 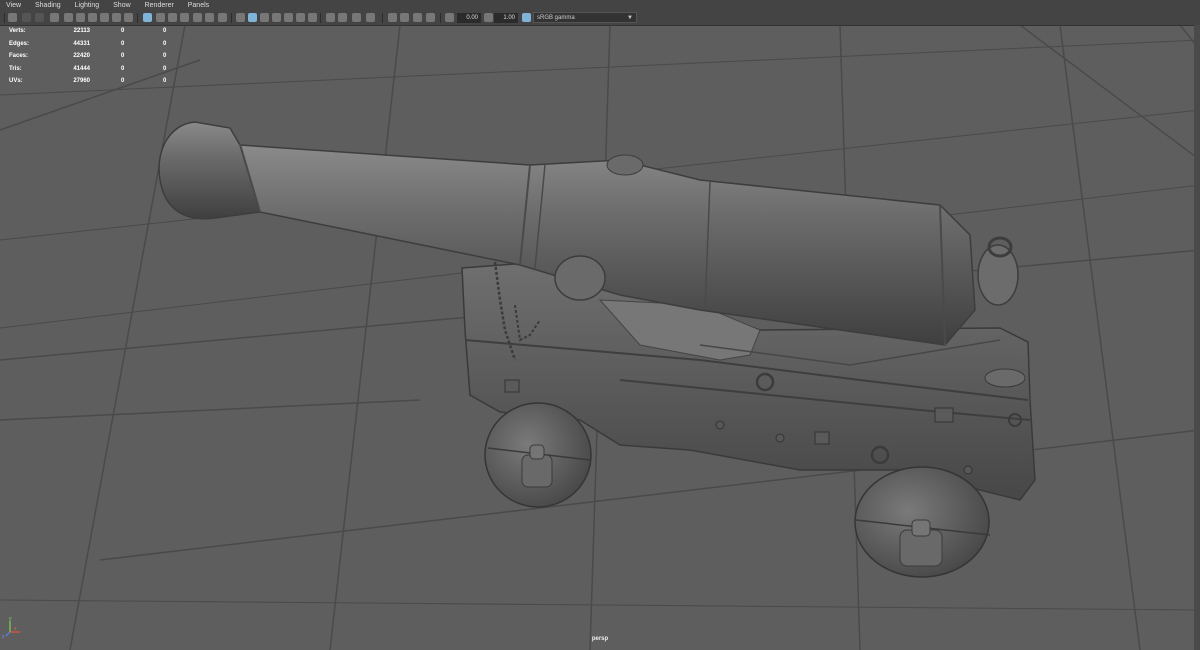 What do you see at coordinates (240, 17) in the screenshot?
I see `wireframe-icon` at bounding box center [240, 17].